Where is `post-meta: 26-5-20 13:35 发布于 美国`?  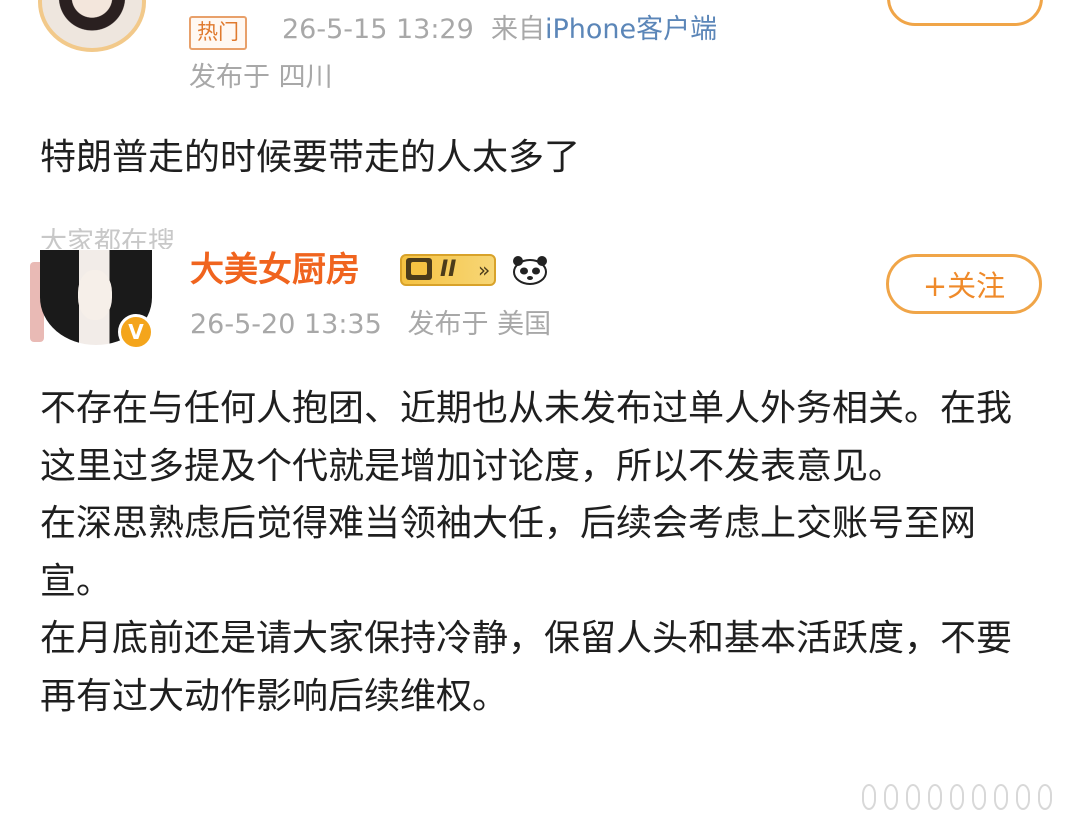
post-meta: 26-5-20 13:35 发布于 美国 is located at coordinates (370, 325).